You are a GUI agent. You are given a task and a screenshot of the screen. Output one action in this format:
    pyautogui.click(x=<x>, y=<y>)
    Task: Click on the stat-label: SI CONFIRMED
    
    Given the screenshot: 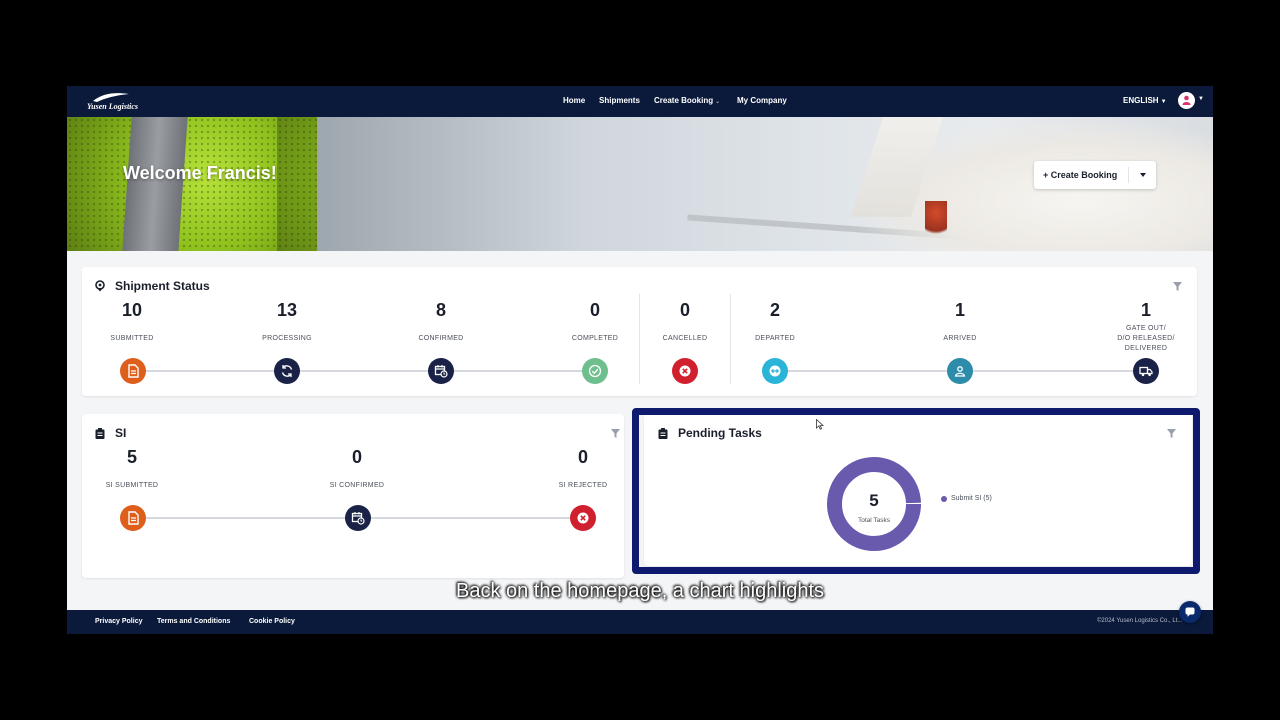 What is the action you would take?
    pyautogui.click(x=357, y=485)
    